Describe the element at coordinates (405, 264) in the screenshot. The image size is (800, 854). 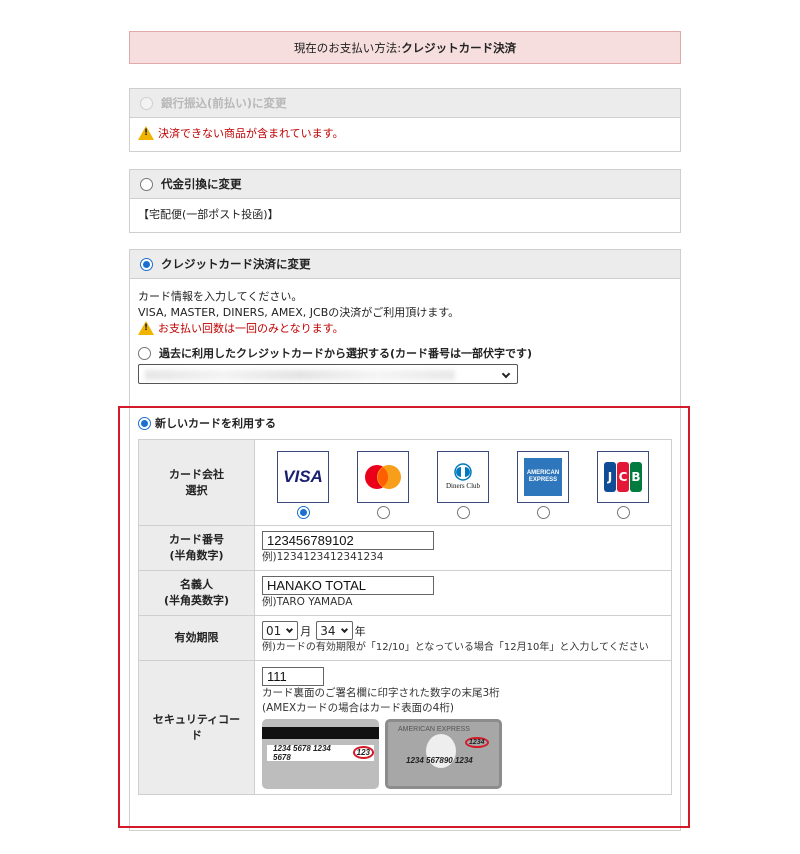
I see `credit-card-header: クレジットカード決済に変更` at that location.